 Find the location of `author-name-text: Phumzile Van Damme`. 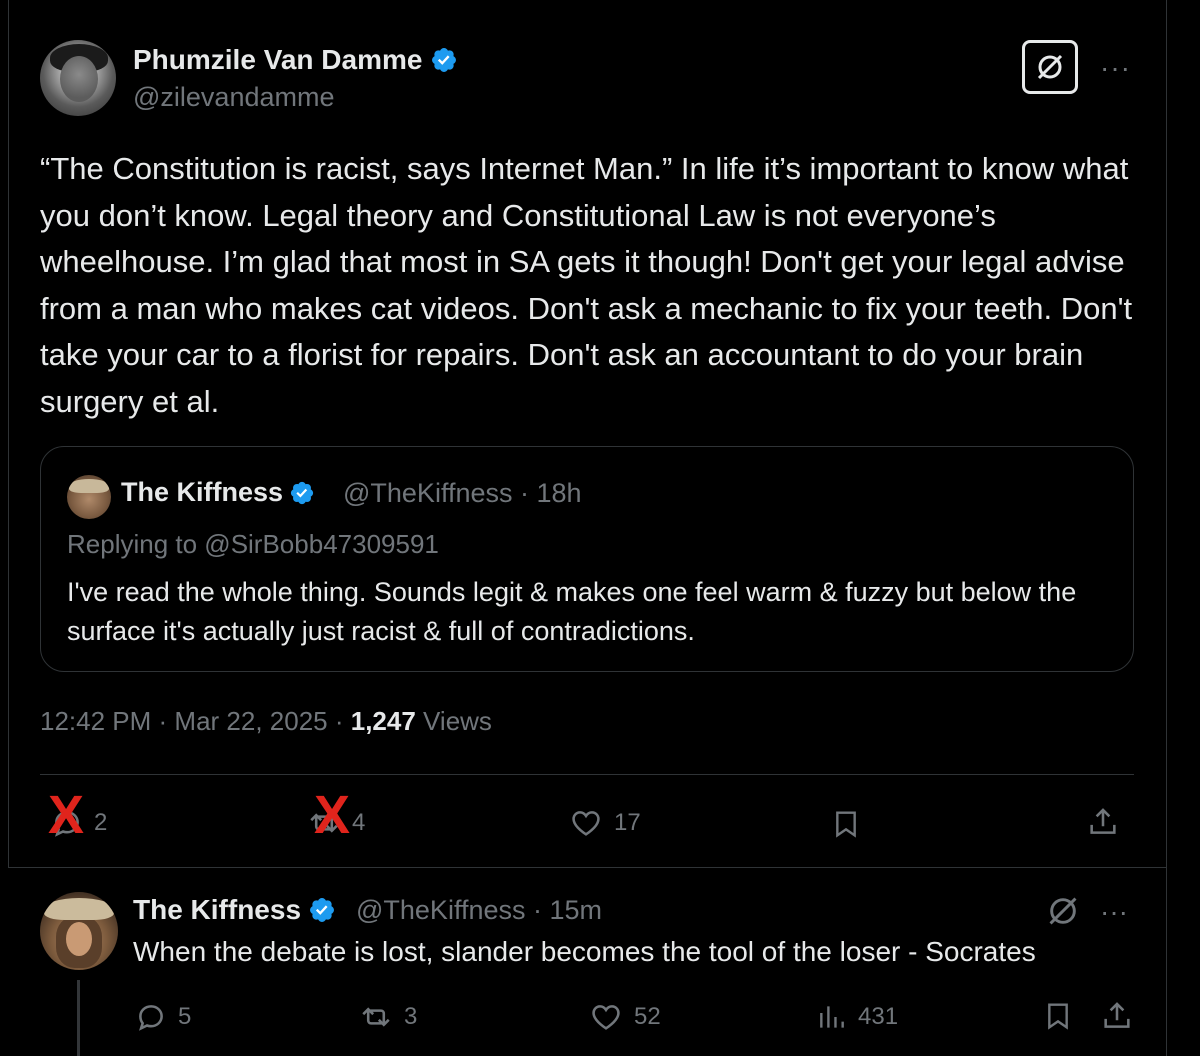

author-name-text: Phumzile Van Damme is located at coordinates (277, 60).